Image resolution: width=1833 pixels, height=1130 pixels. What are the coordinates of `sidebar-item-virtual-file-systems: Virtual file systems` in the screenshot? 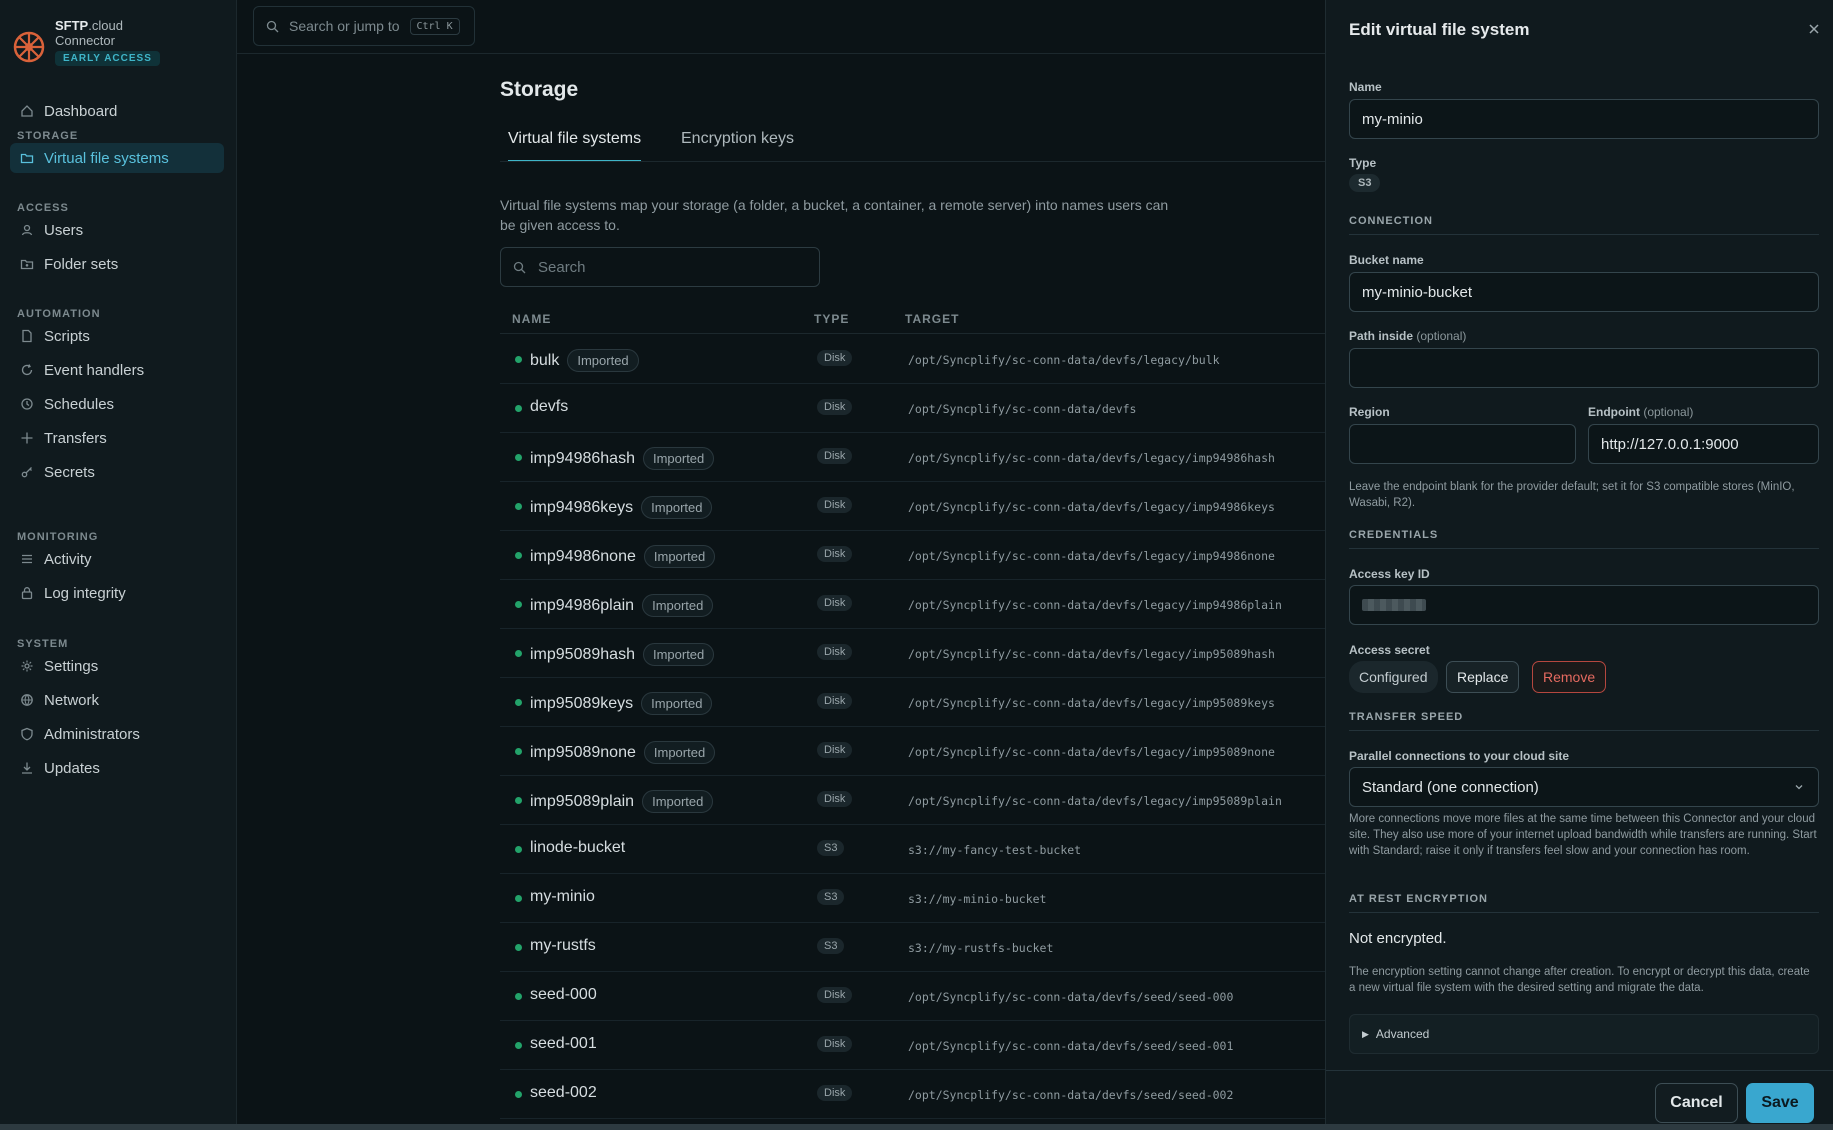 It's located at (117, 158).